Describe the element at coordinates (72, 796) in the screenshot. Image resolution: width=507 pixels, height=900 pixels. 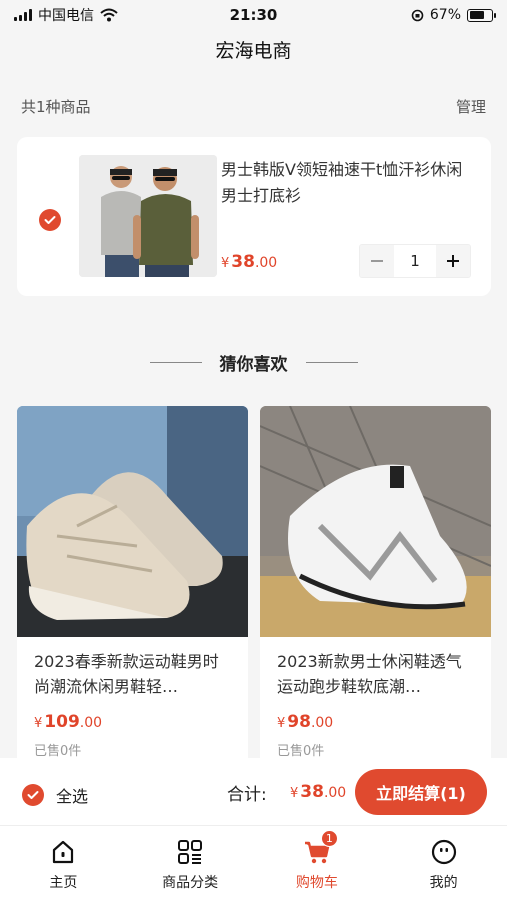
I see `select-all-label: 全选` at that location.